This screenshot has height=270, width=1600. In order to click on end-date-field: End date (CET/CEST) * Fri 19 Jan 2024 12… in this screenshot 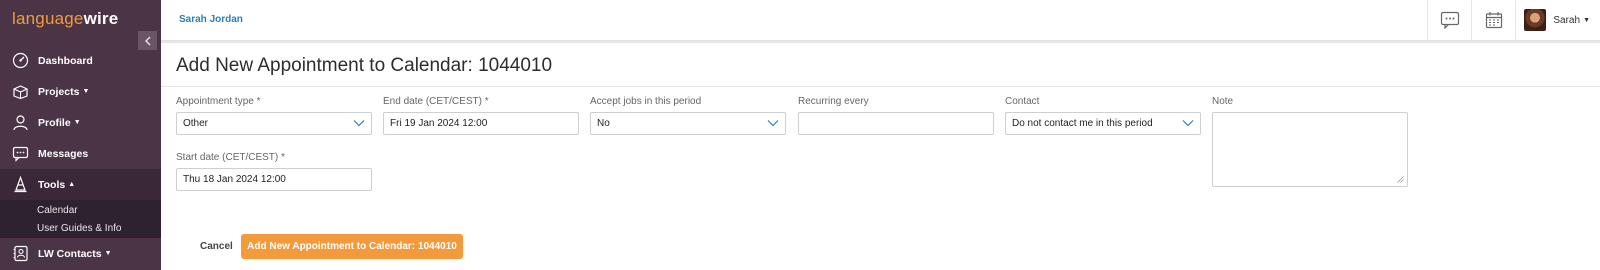, I will do `click(481, 115)`.